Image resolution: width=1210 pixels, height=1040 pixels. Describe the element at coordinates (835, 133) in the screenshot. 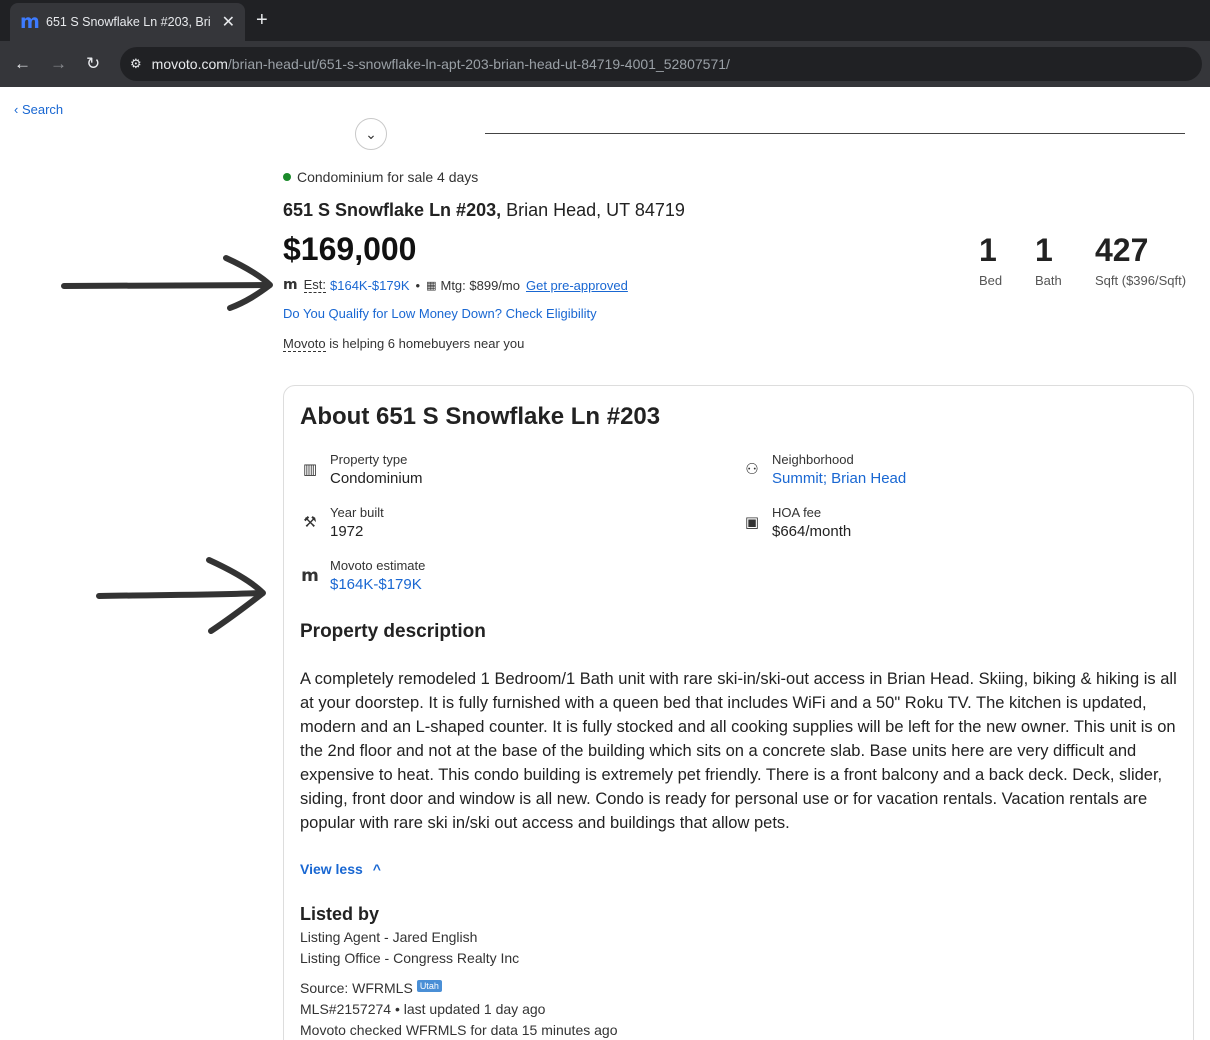

I see `divider` at that location.